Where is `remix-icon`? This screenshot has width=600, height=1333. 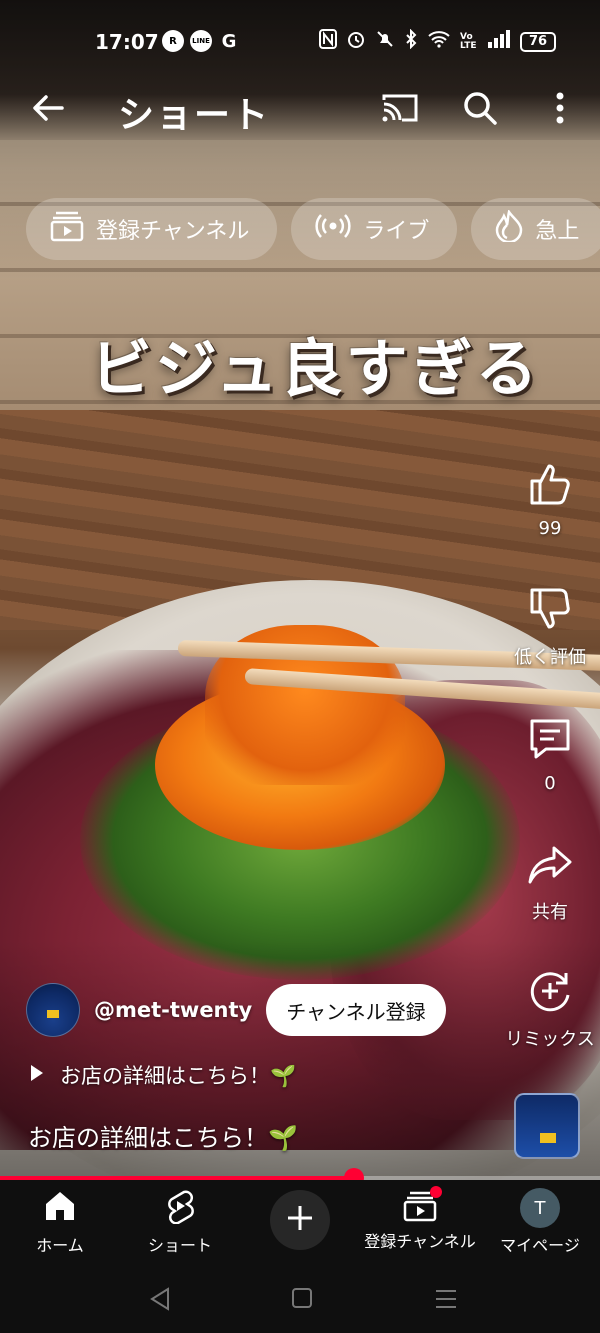 remix-icon is located at coordinates (550, 993).